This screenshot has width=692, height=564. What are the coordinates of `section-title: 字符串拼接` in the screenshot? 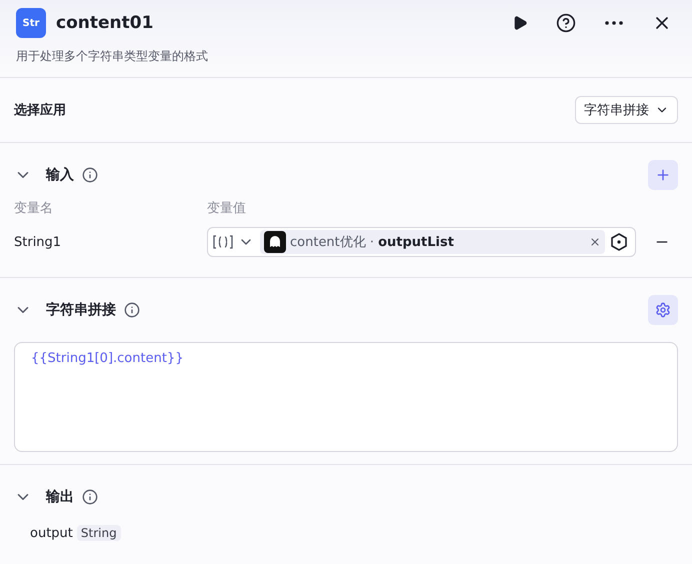 It's located at (81, 310).